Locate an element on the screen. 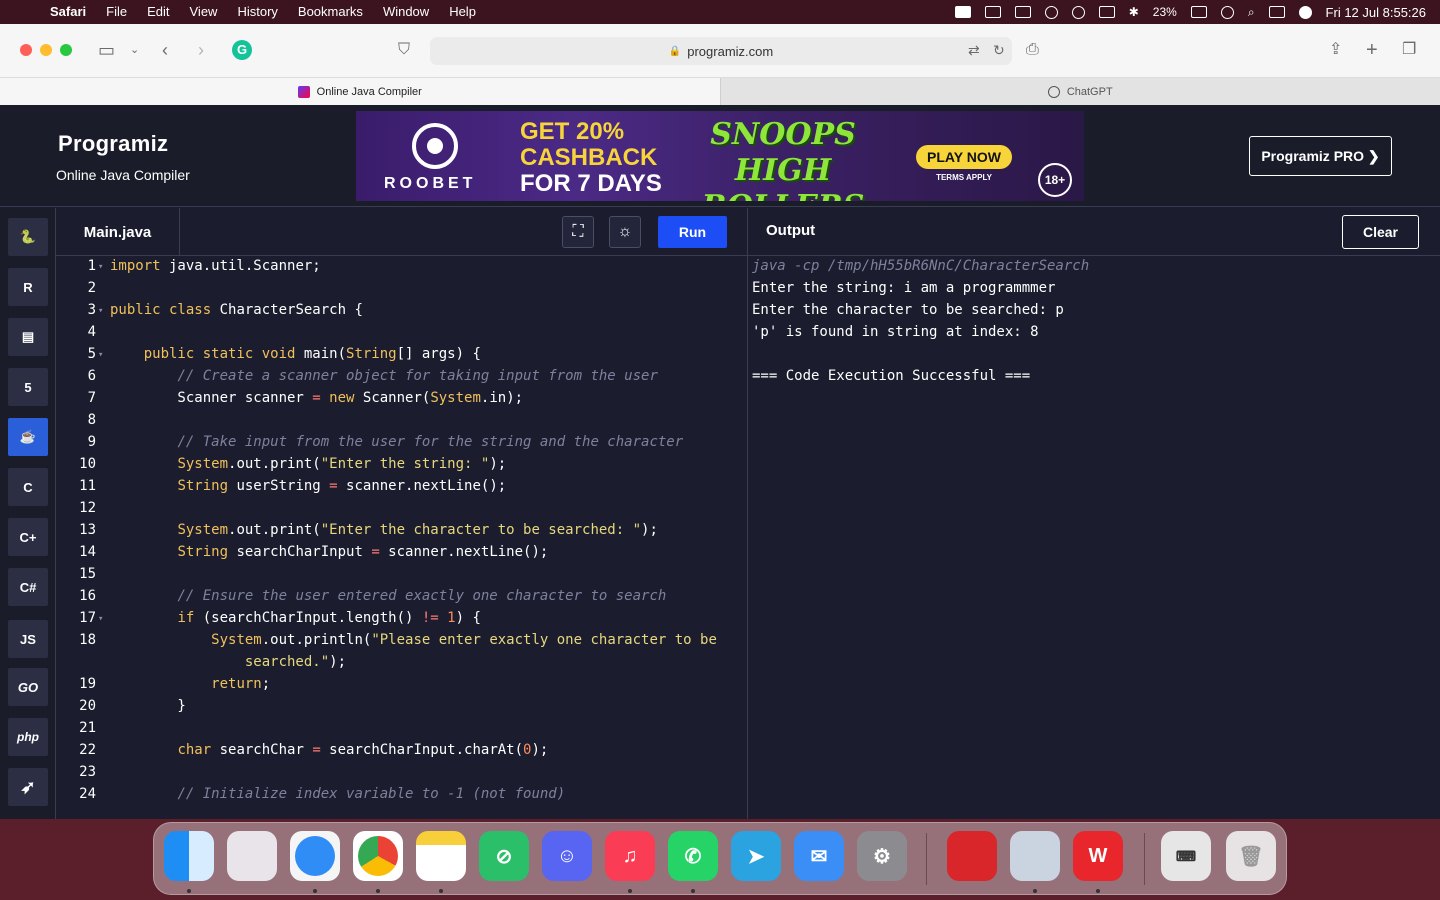 The width and height of the screenshot is (1440, 900). bluetooth-icon: ✱ is located at coordinates (1134, 12).